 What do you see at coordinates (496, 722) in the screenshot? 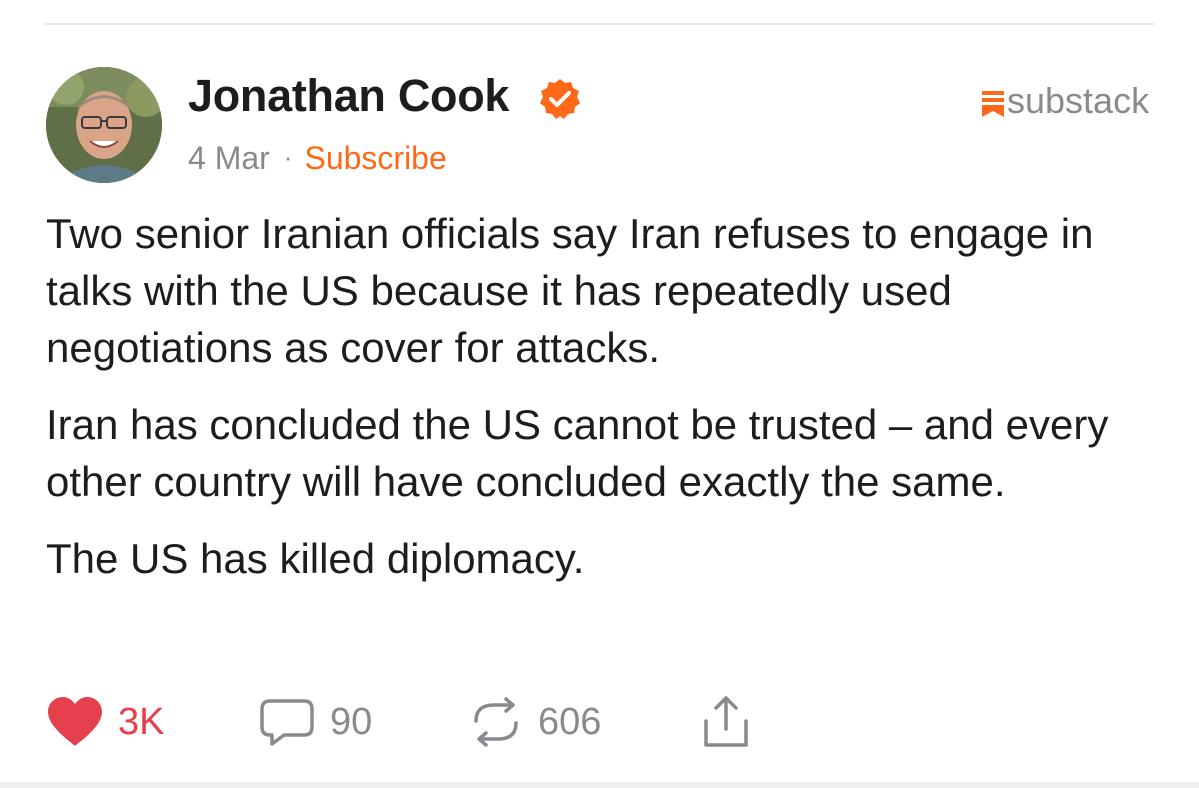
I see `restack-arrows-icon` at bounding box center [496, 722].